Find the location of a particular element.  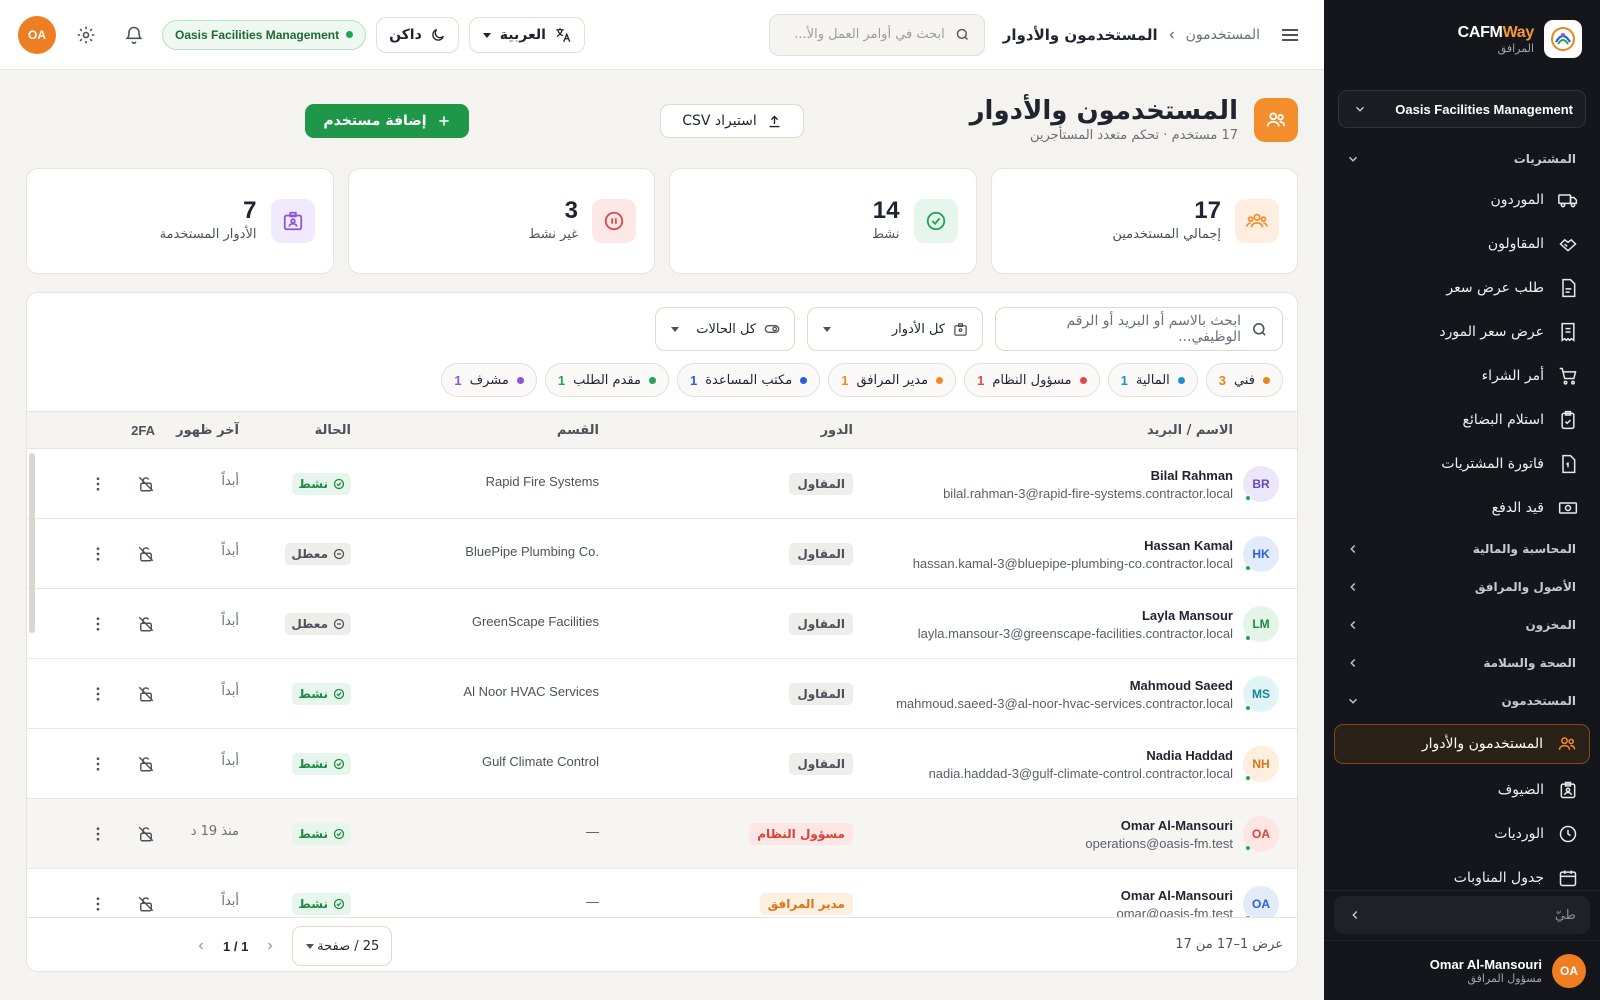

caret-down-icon is located at coordinates (310, 946).